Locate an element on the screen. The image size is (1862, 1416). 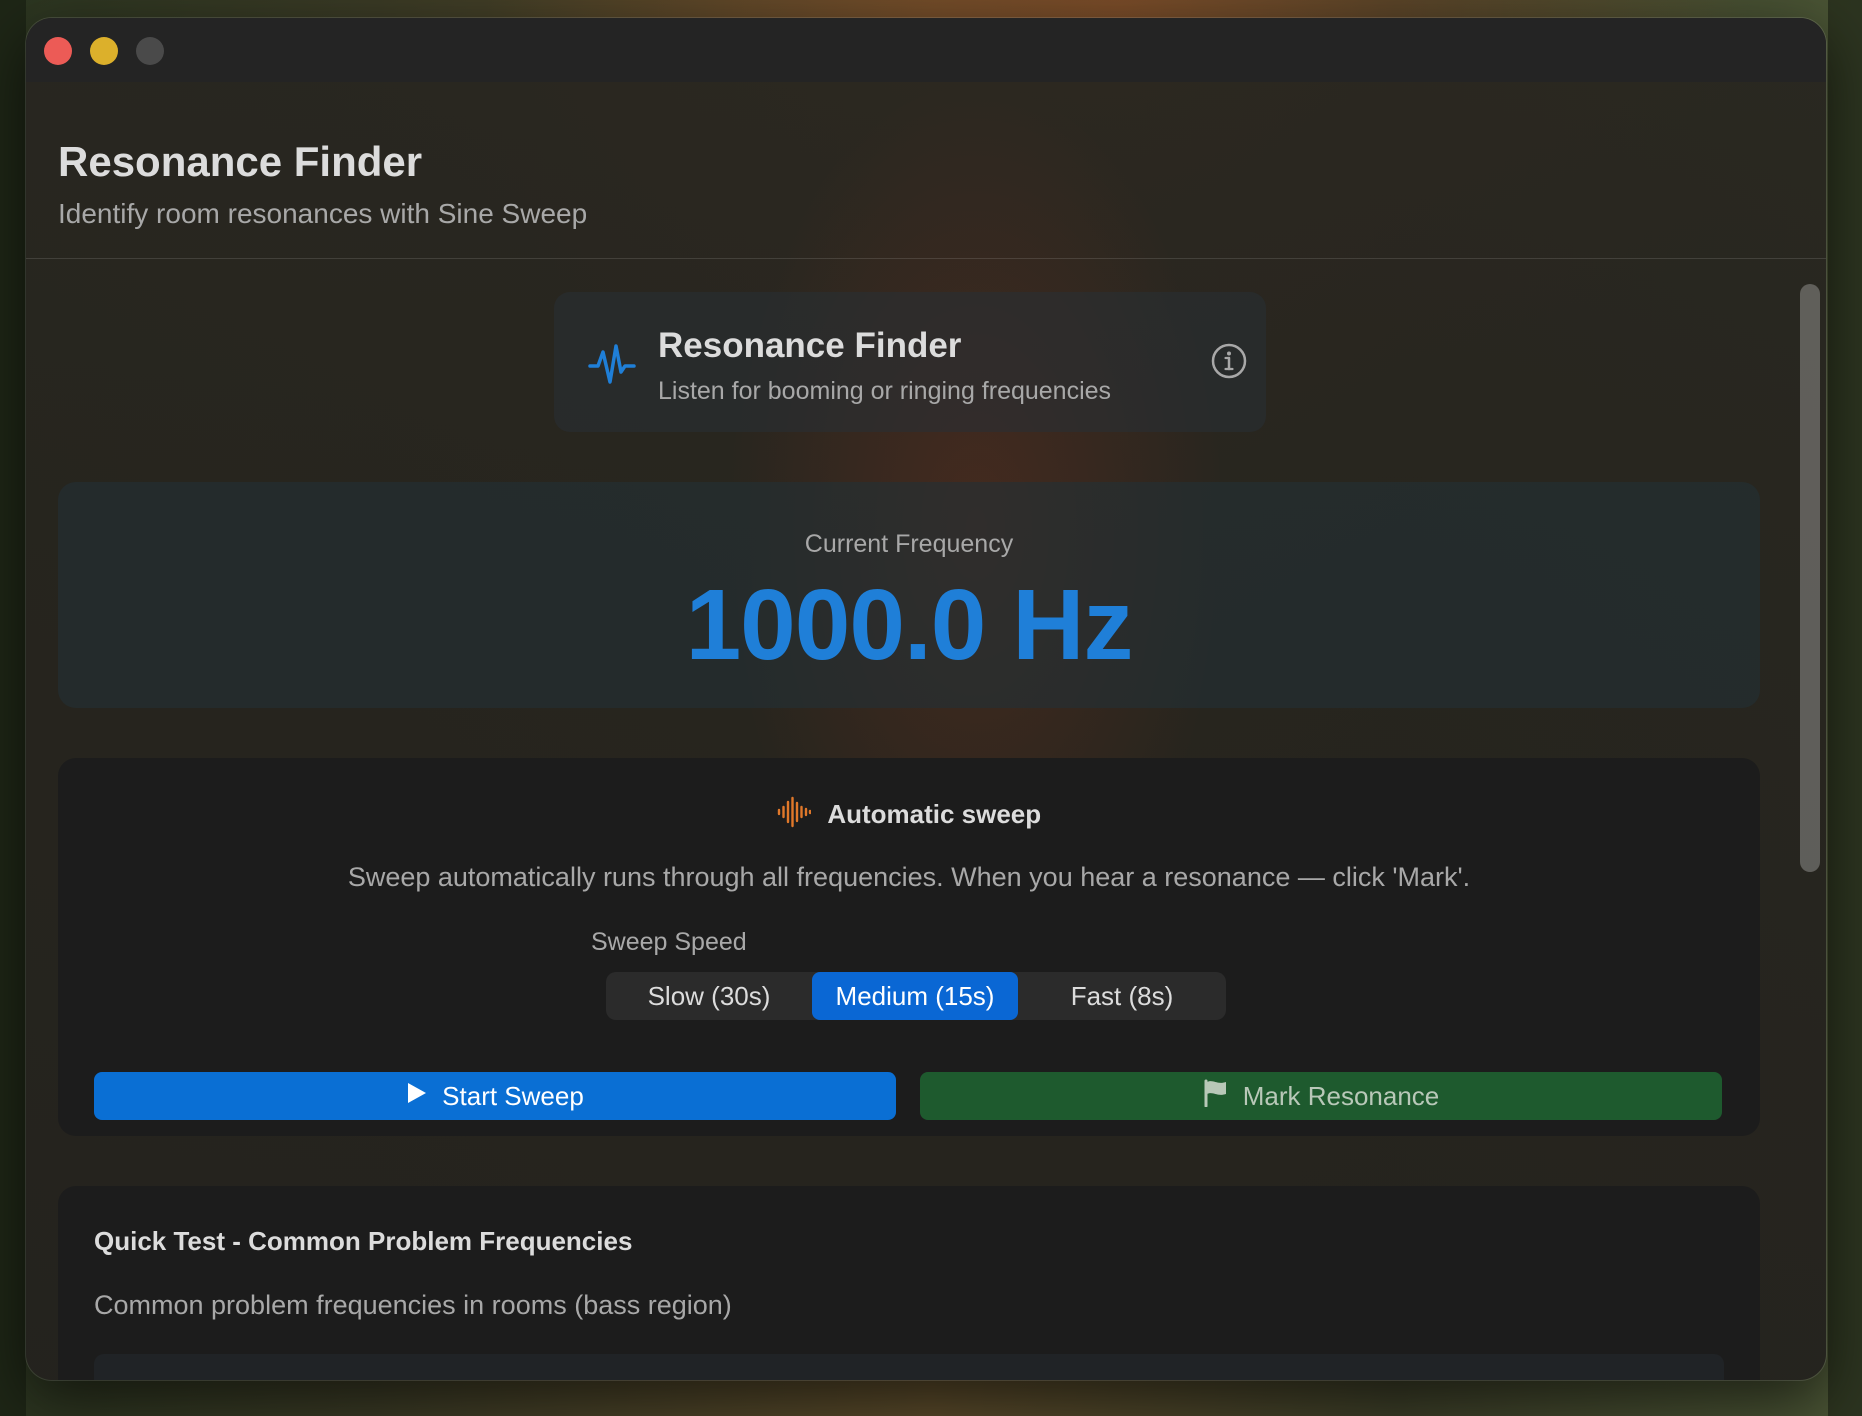
speed-option-medium: Medium (15s) is located at coordinates (915, 996).